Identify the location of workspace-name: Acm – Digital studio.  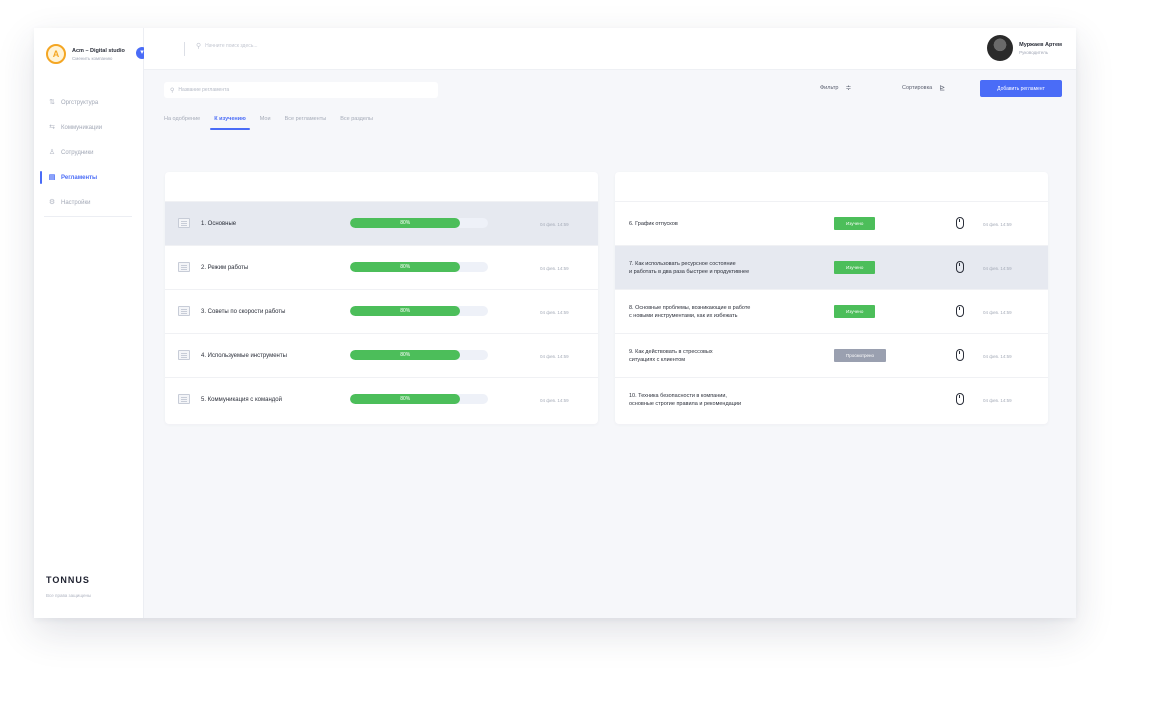
(98, 50).